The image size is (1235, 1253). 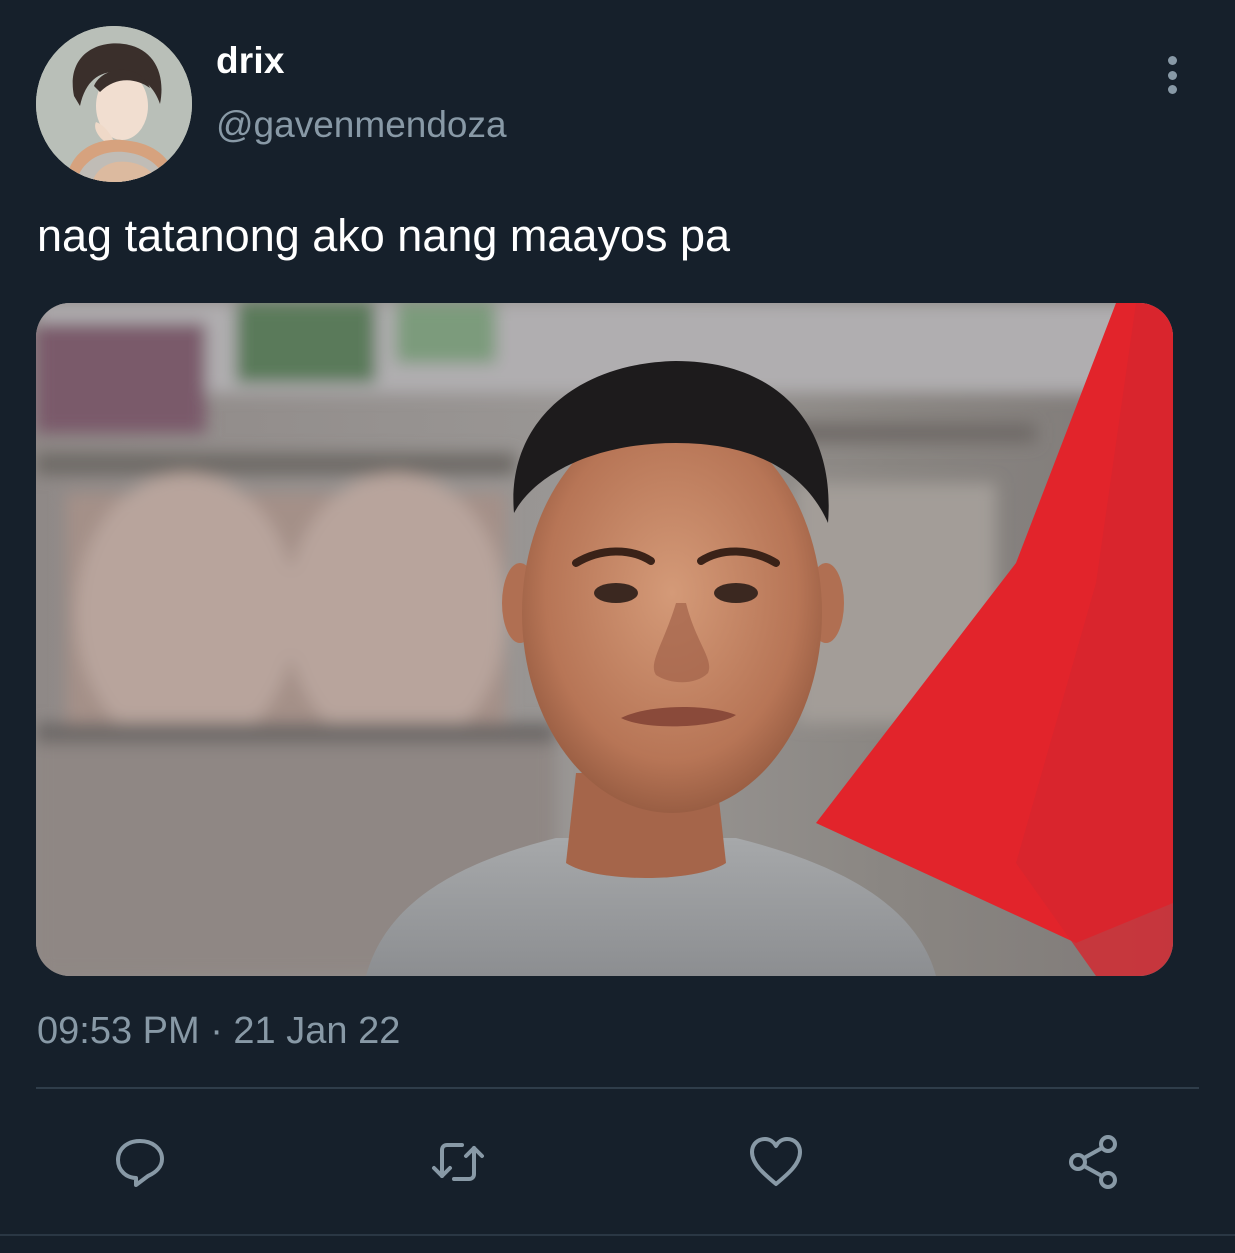 I want to click on heart-icon, so click(x=776, y=1161).